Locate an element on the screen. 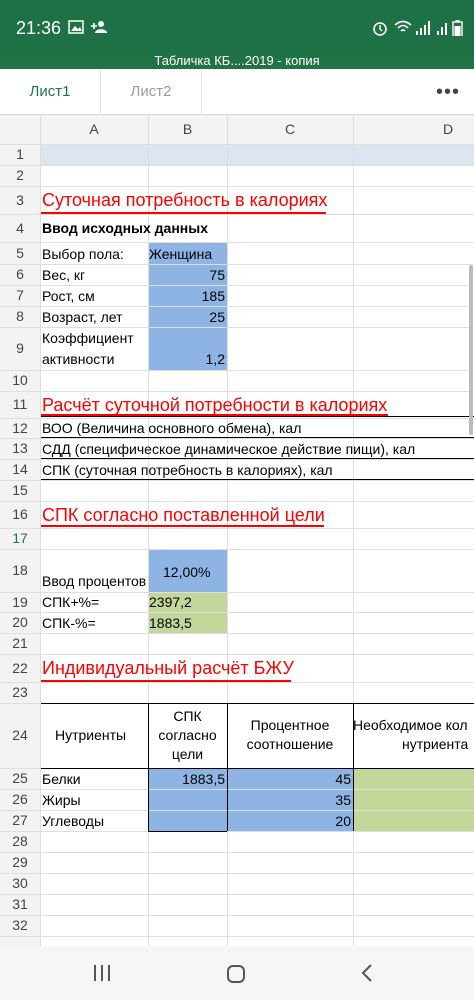 This screenshot has width=474, height=1000. column-header-b: B is located at coordinates (187, 129).